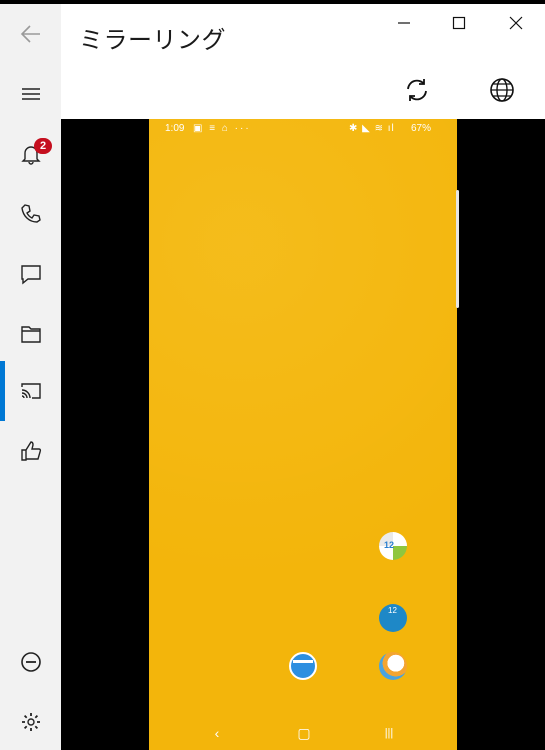  What do you see at coordinates (393, 666) in the screenshot?
I see `weather-app` at bounding box center [393, 666].